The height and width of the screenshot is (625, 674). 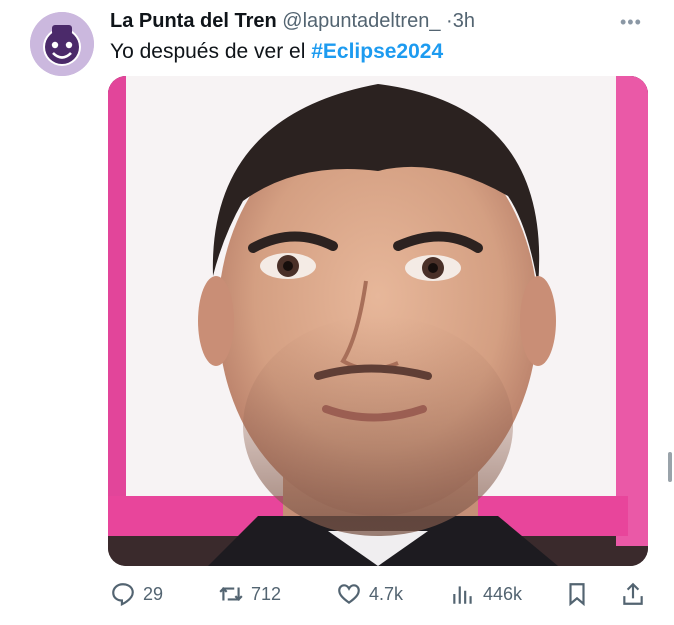 What do you see at coordinates (377, 51) in the screenshot?
I see `hashtag-link: #Eclipse2024` at bounding box center [377, 51].